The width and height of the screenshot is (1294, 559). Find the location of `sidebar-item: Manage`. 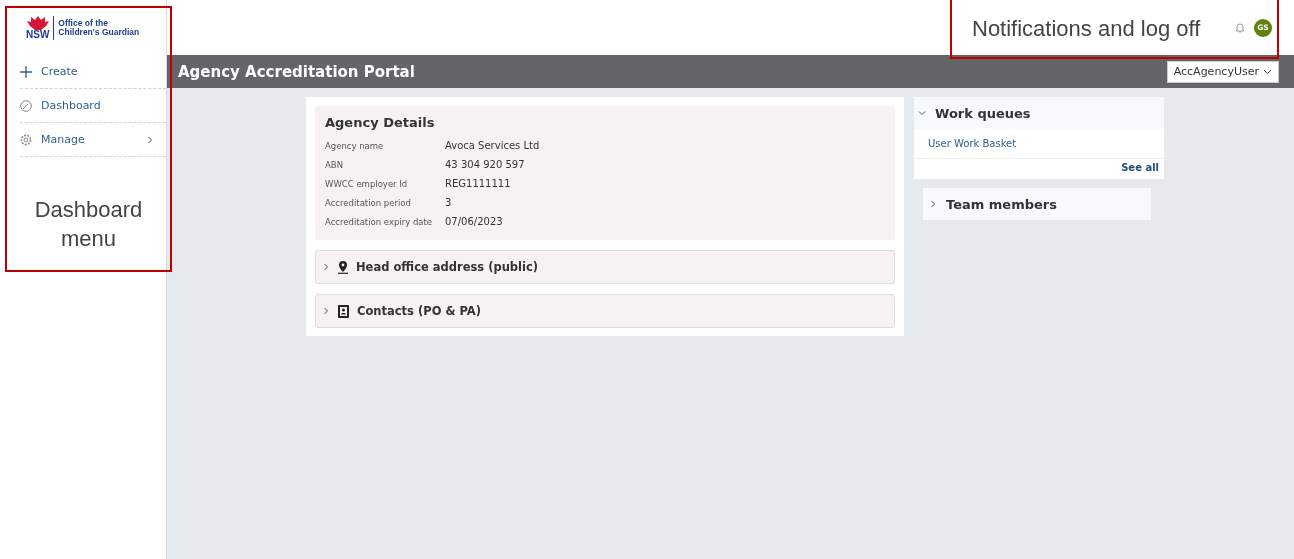

sidebar-item: Manage is located at coordinates (93, 140).